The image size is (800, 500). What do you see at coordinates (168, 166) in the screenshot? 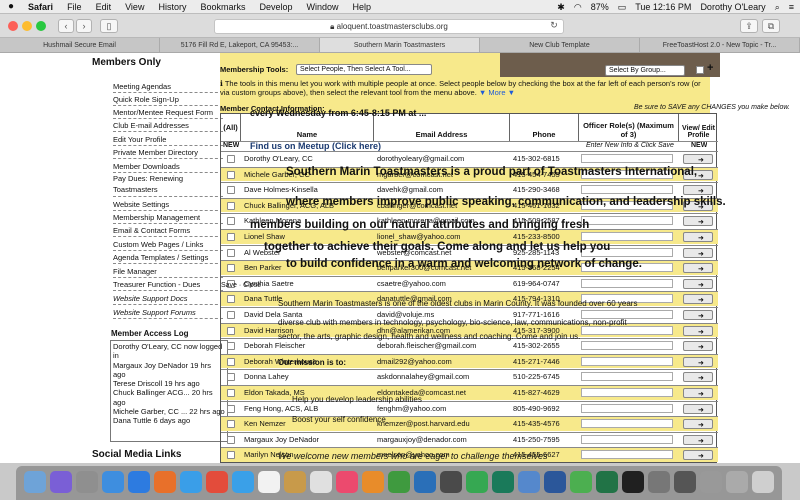
I see `sidebar-item: Member Downloads` at bounding box center [168, 166].